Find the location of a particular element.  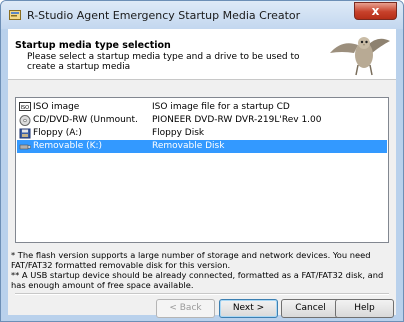

media-name: ISO image is located at coordinates (56, 107).